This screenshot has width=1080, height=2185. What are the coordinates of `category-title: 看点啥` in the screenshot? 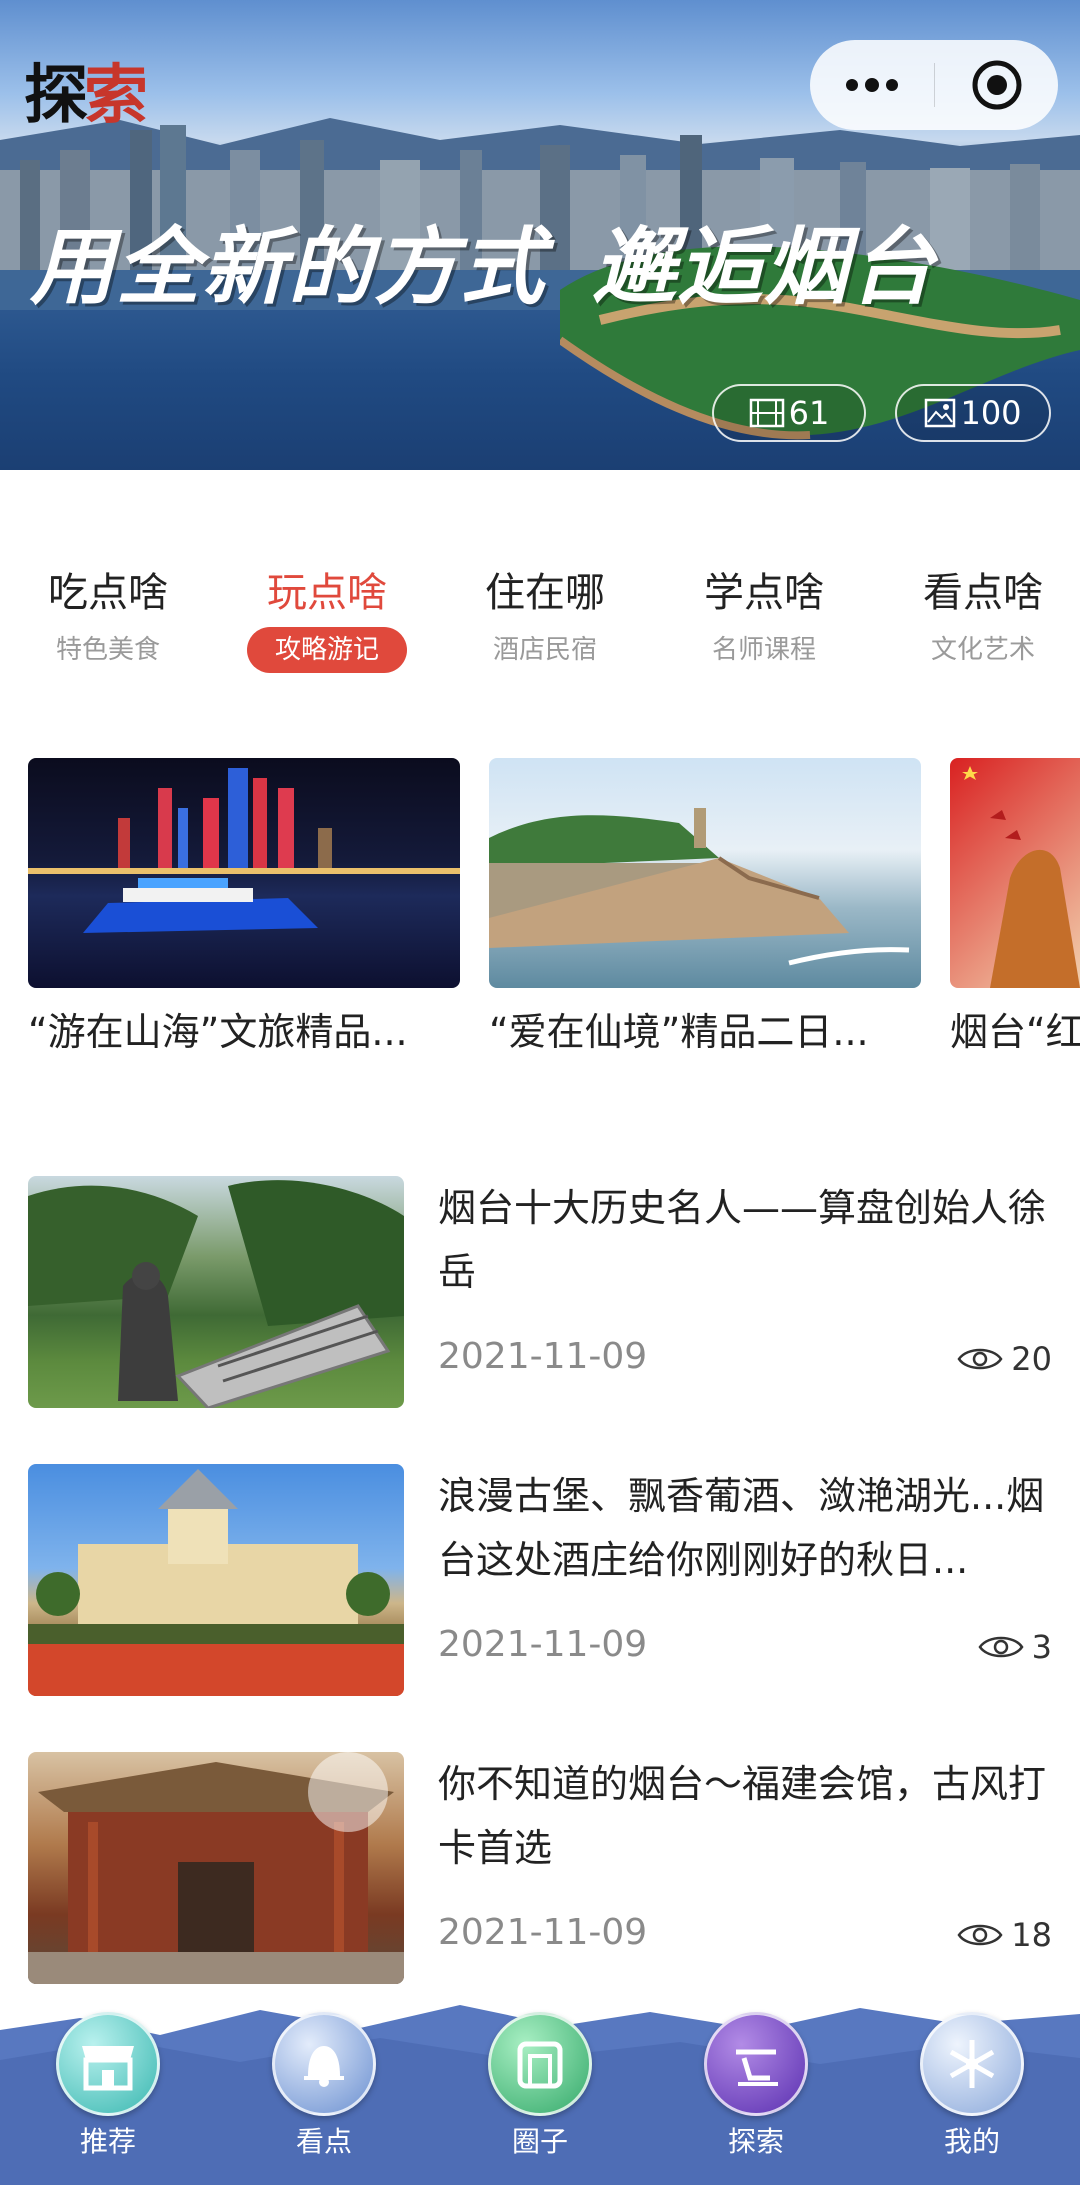 It's located at (983, 593).